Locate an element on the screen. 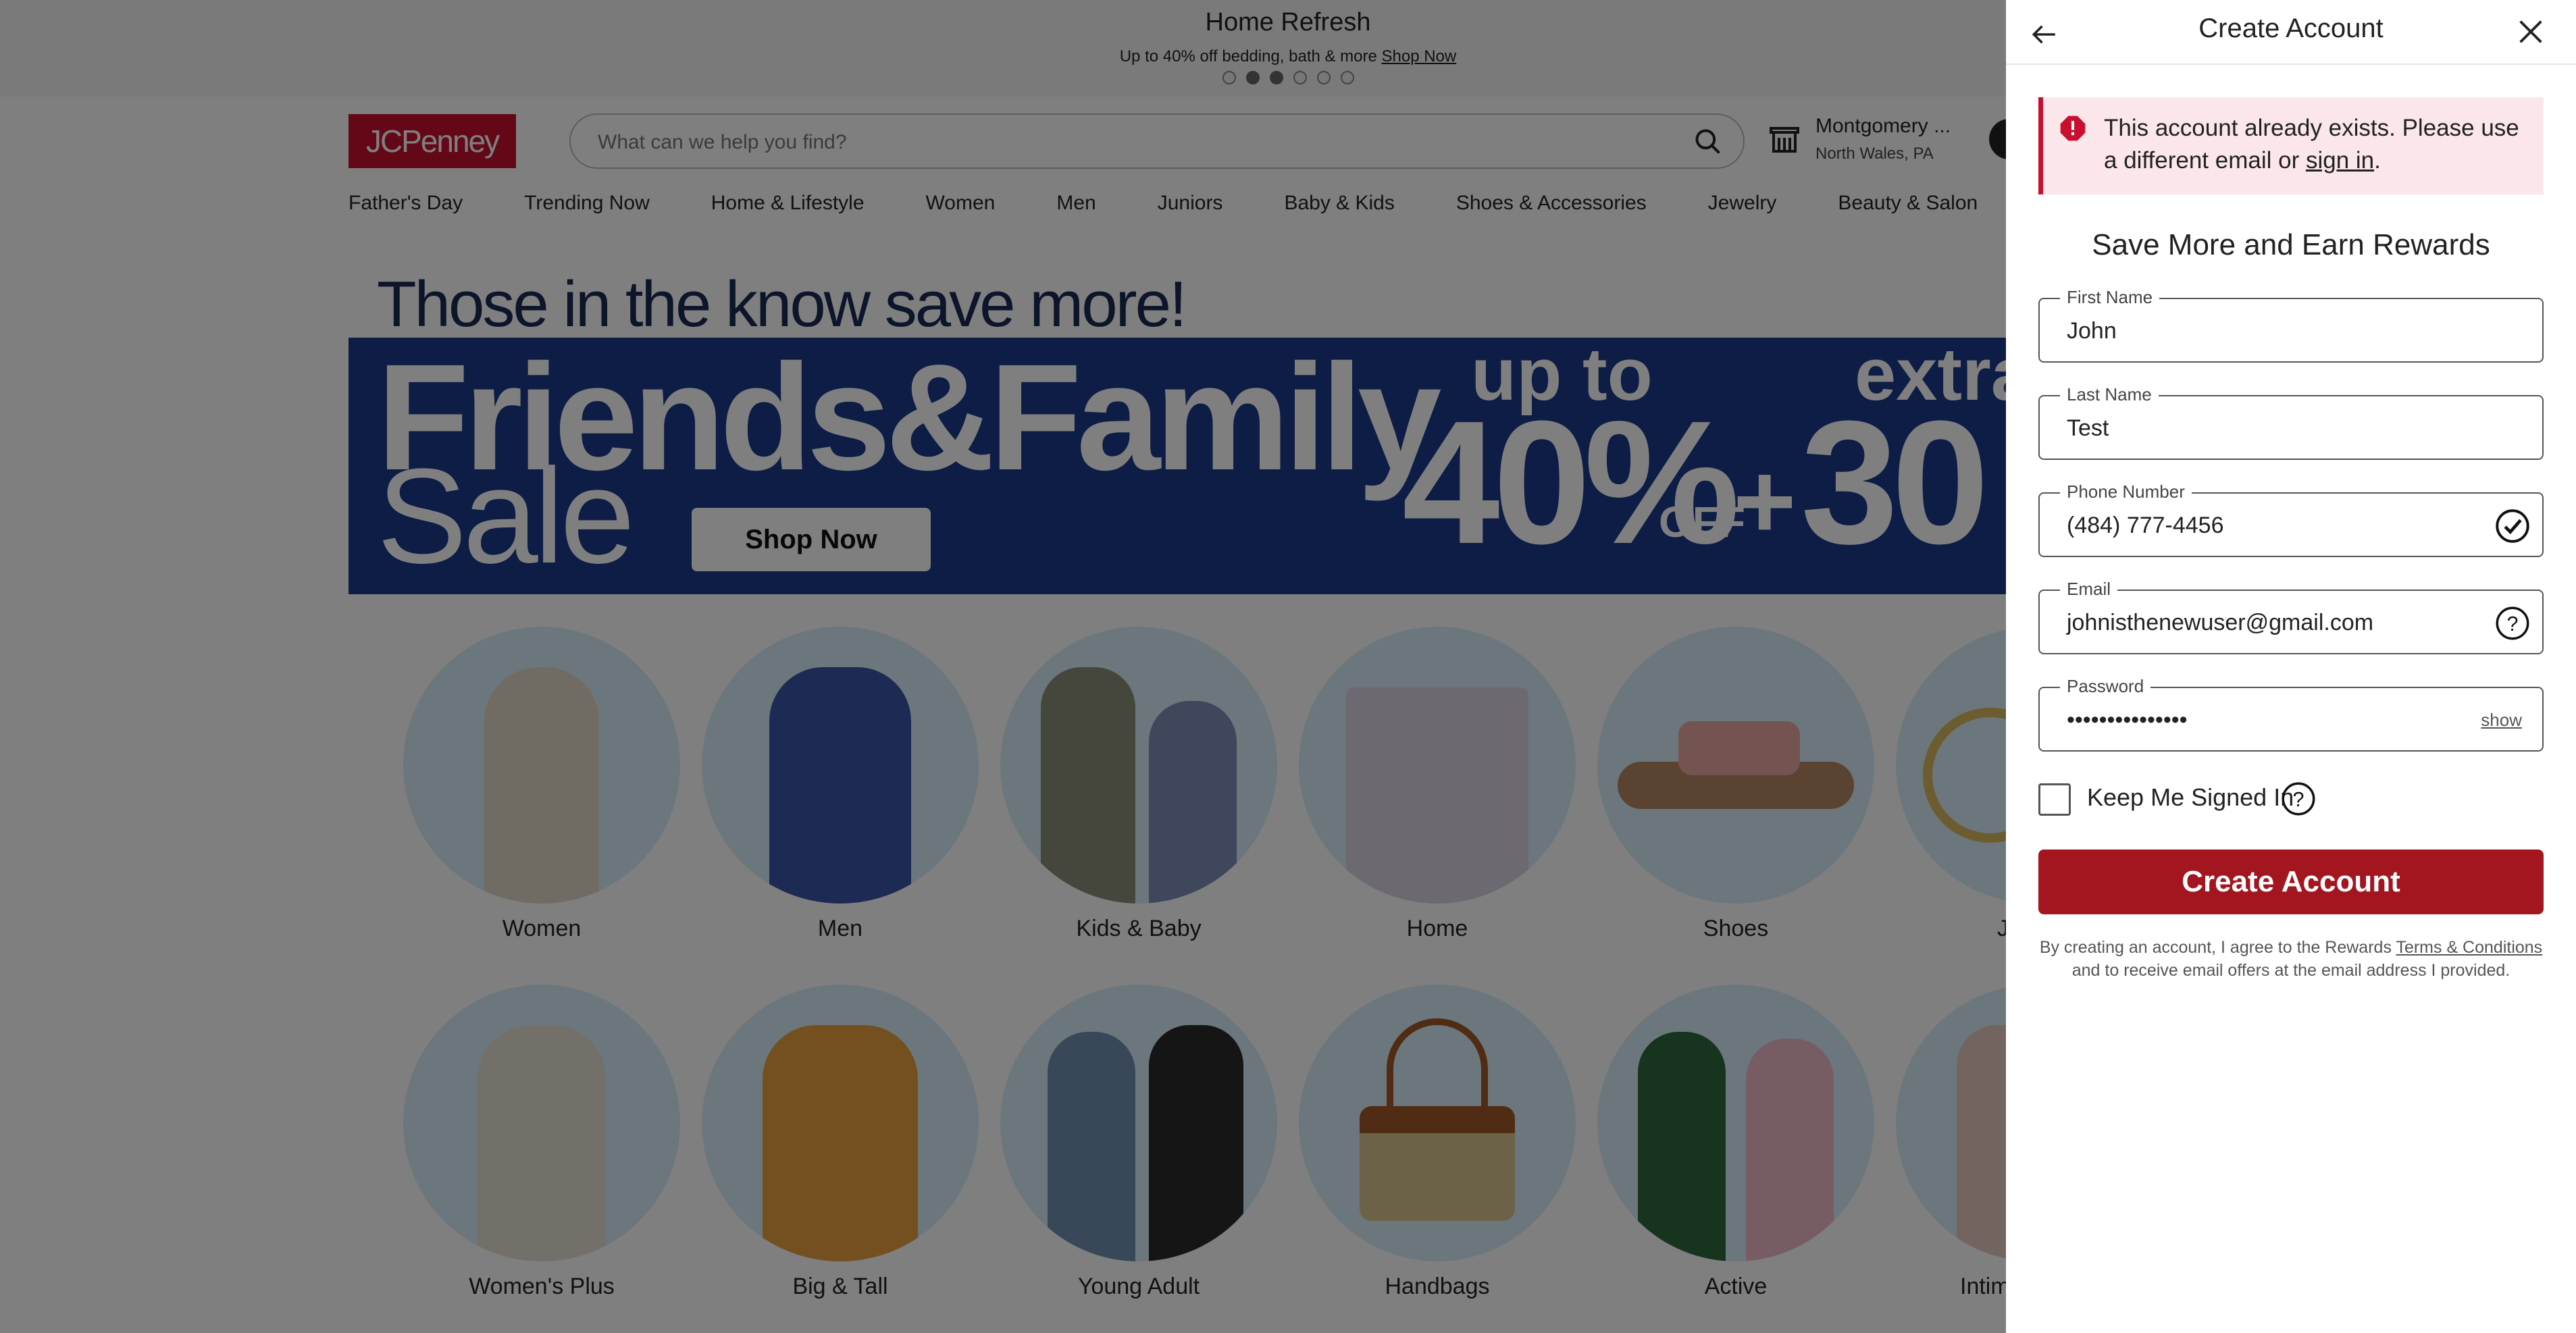  alert-end: . is located at coordinates (2377, 160).